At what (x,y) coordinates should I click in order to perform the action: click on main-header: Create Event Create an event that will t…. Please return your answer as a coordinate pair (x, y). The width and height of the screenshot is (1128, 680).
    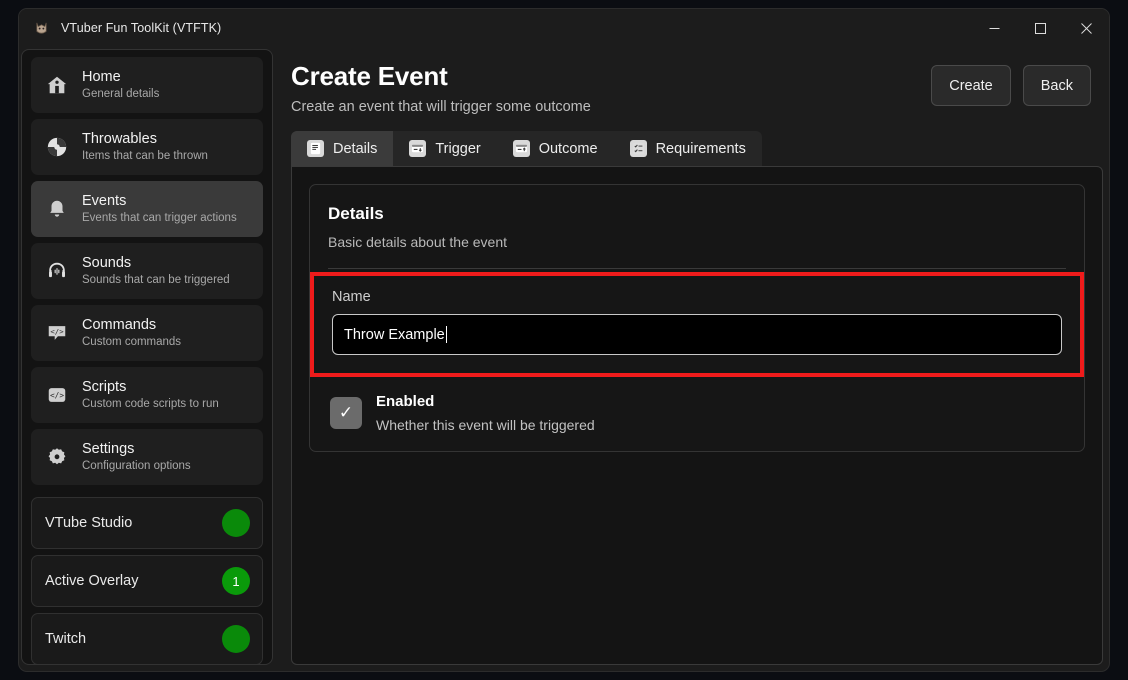
    Looking at the image, I should click on (691, 82).